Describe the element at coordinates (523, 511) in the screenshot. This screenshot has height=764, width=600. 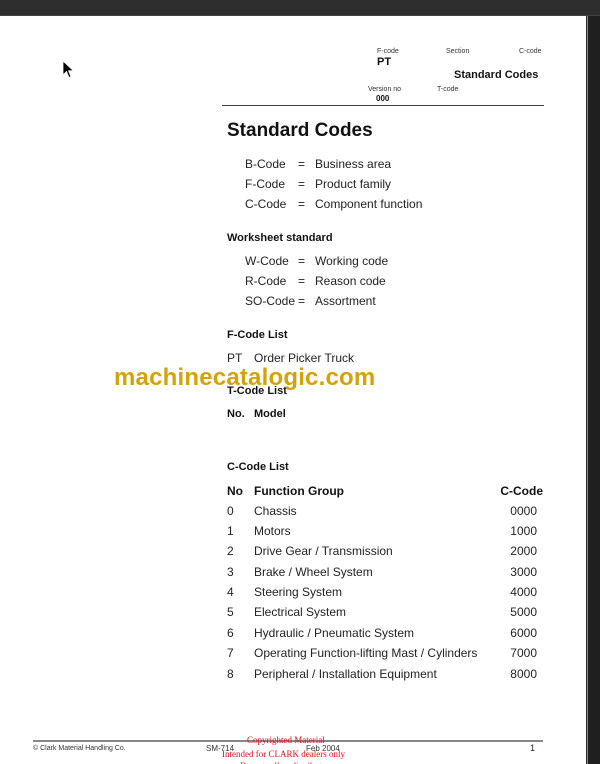
I see `row-code: 0000` at that location.